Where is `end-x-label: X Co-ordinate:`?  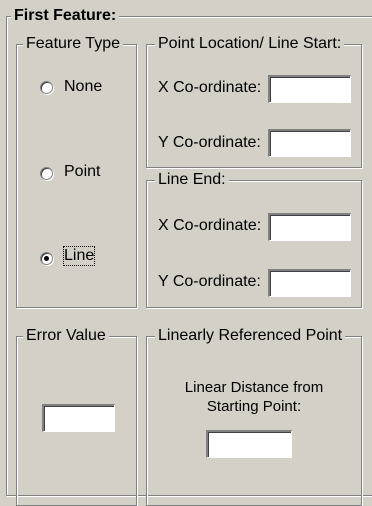
end-x-label: X Co-ordinate: is located at coordinates (210, 225).